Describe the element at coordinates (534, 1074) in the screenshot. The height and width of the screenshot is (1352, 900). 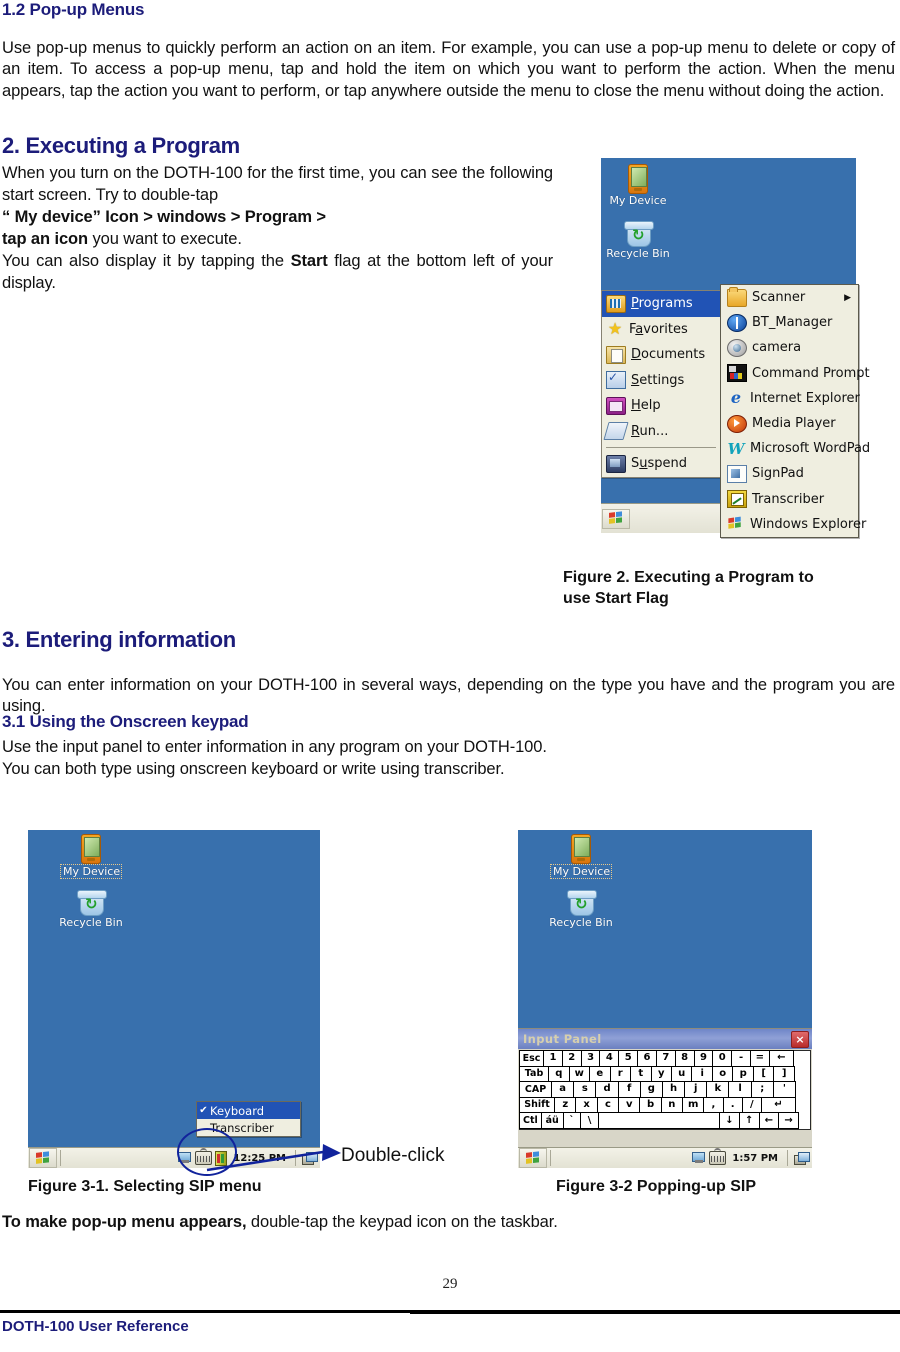
I see `key-tab: Tab` at that location.